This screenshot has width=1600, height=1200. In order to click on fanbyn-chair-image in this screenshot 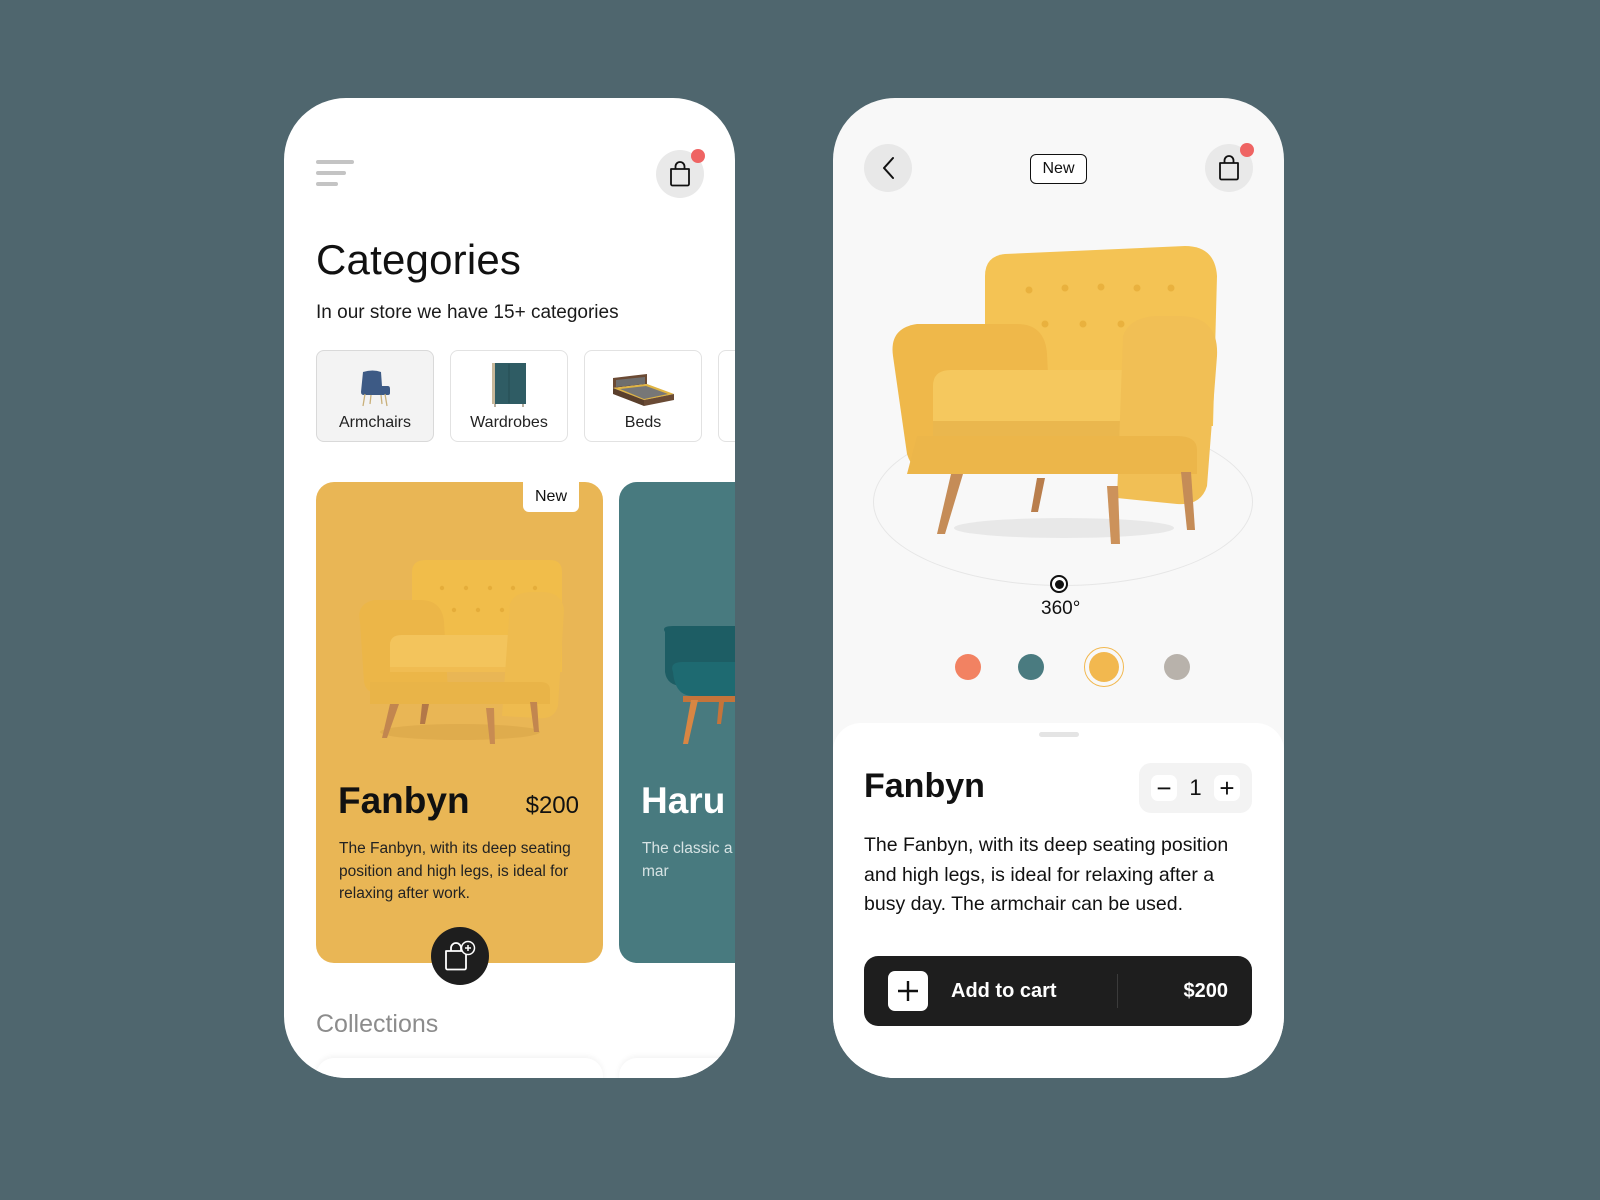, I will do `click(461, 652)`.